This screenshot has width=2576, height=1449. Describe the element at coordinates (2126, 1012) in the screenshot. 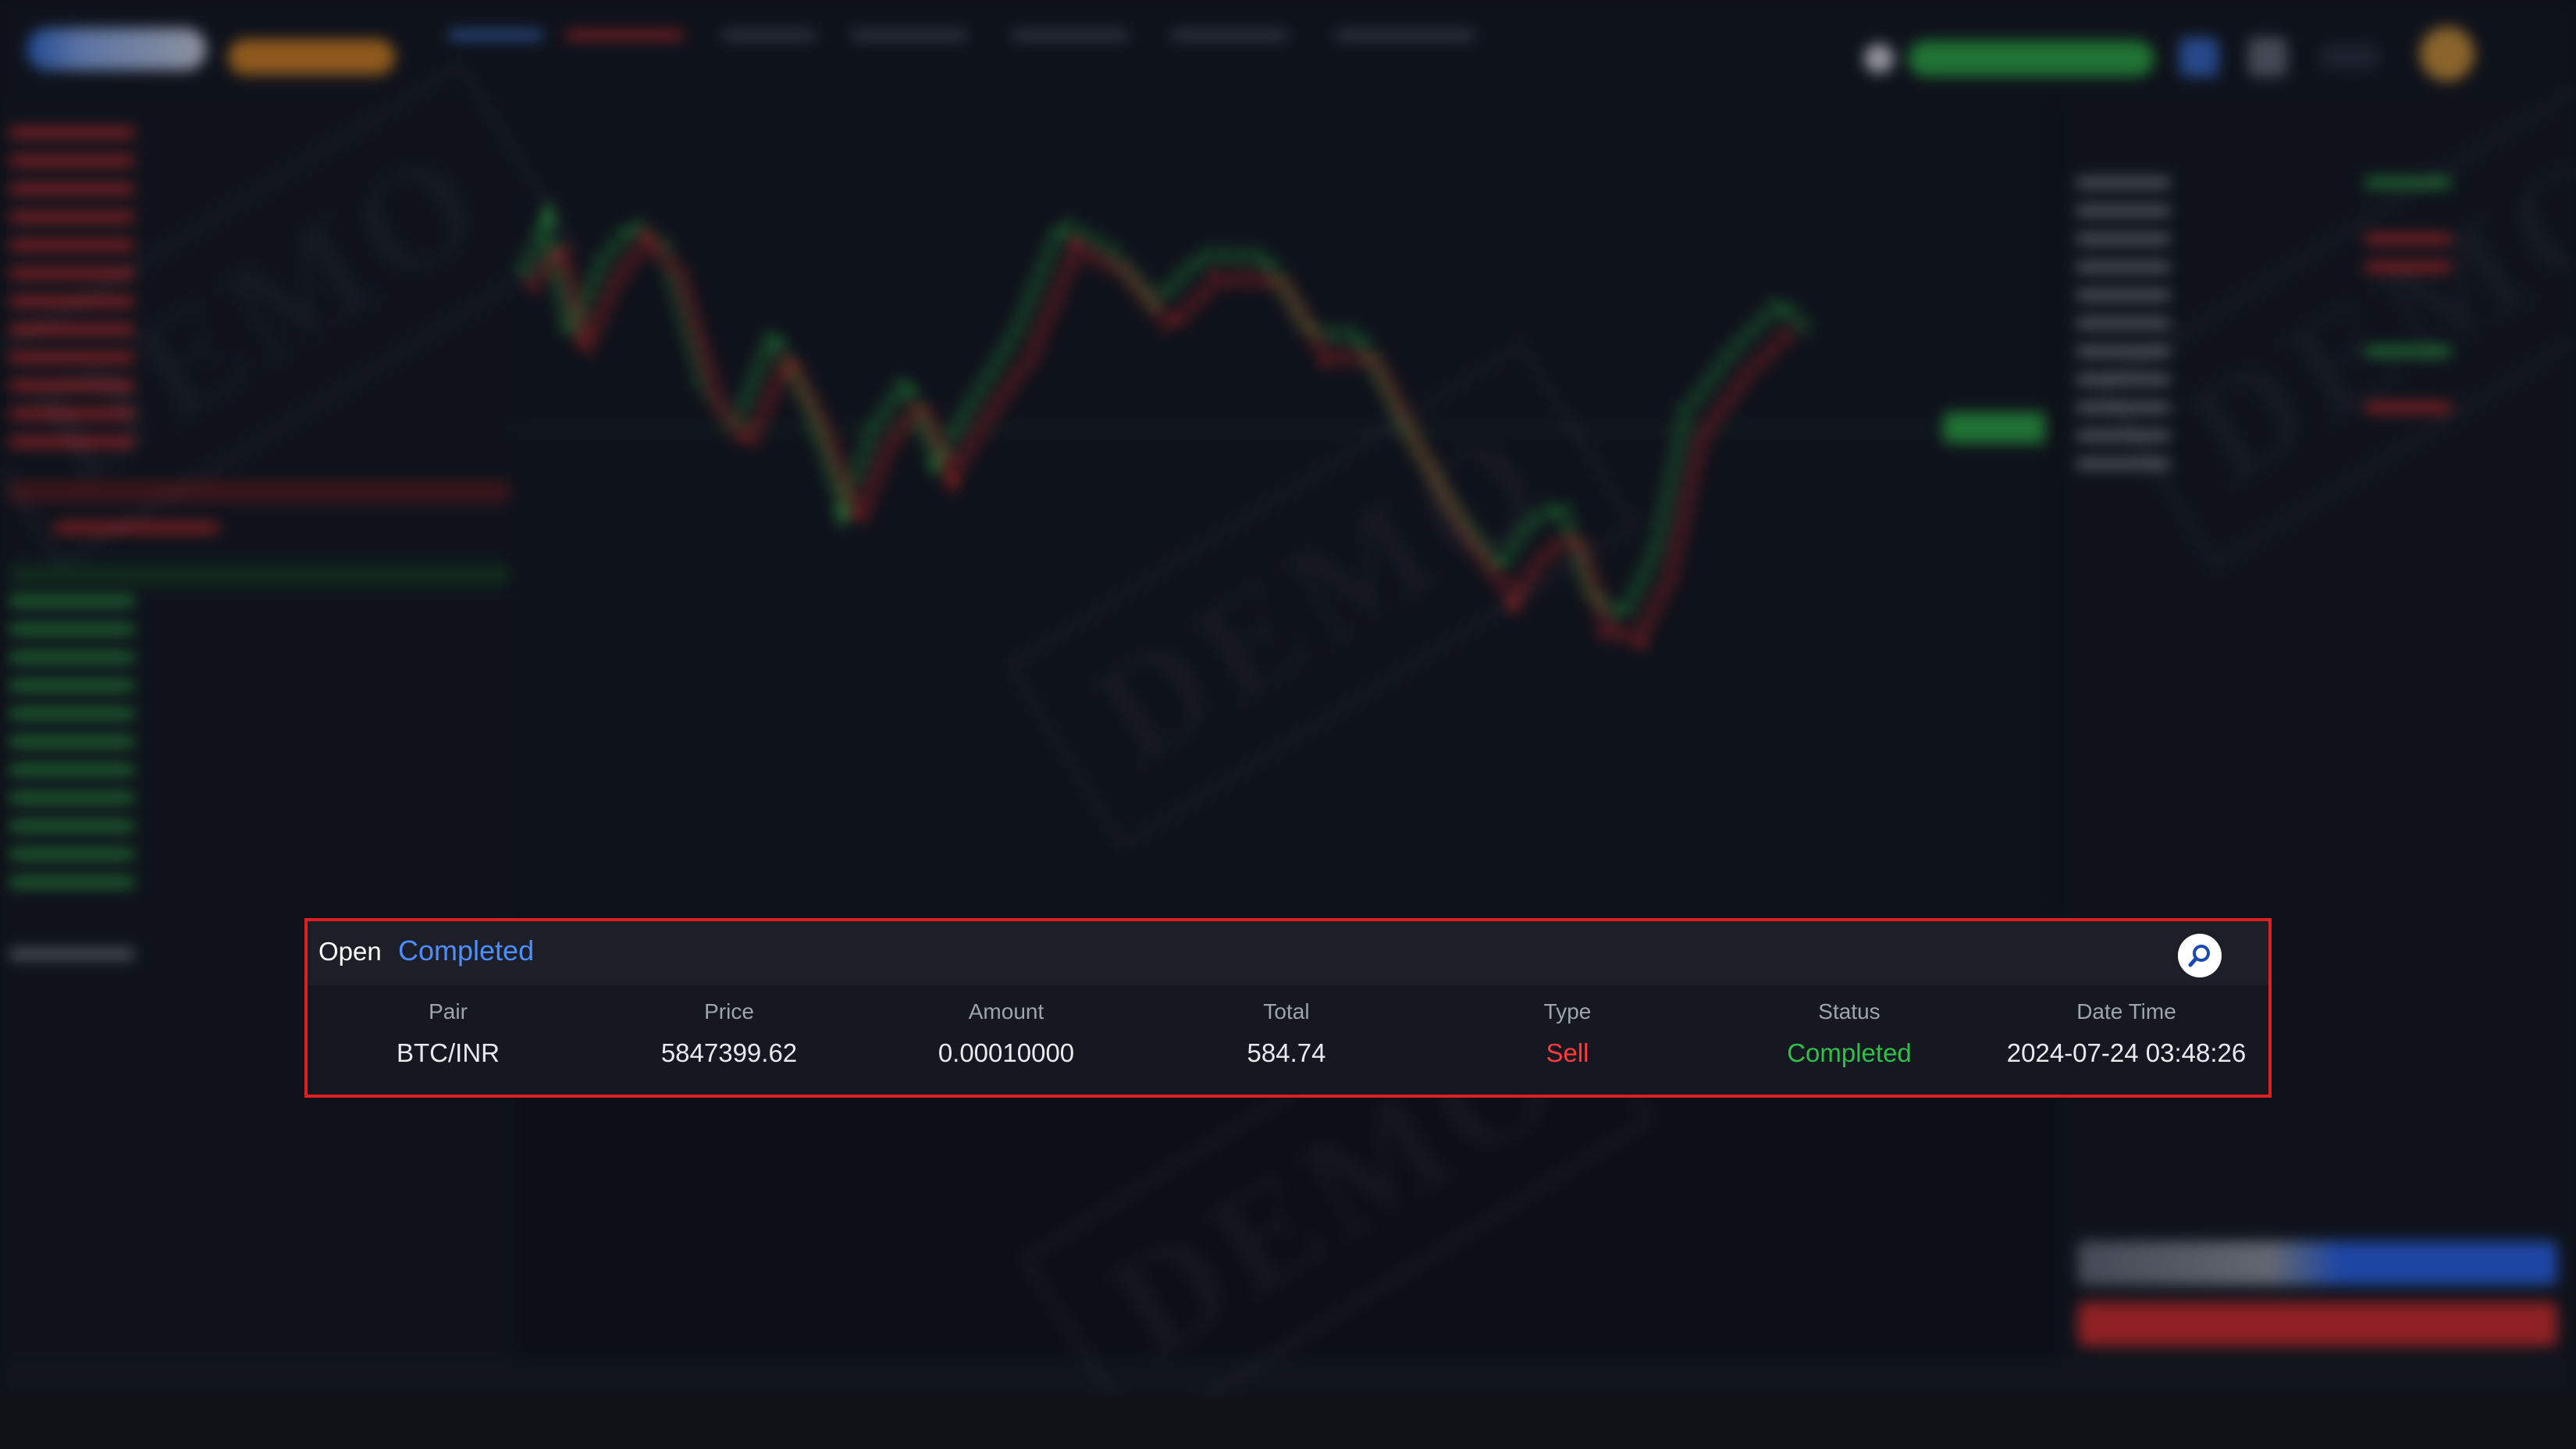

I see `column-header-date-time: Date Time` at that location.